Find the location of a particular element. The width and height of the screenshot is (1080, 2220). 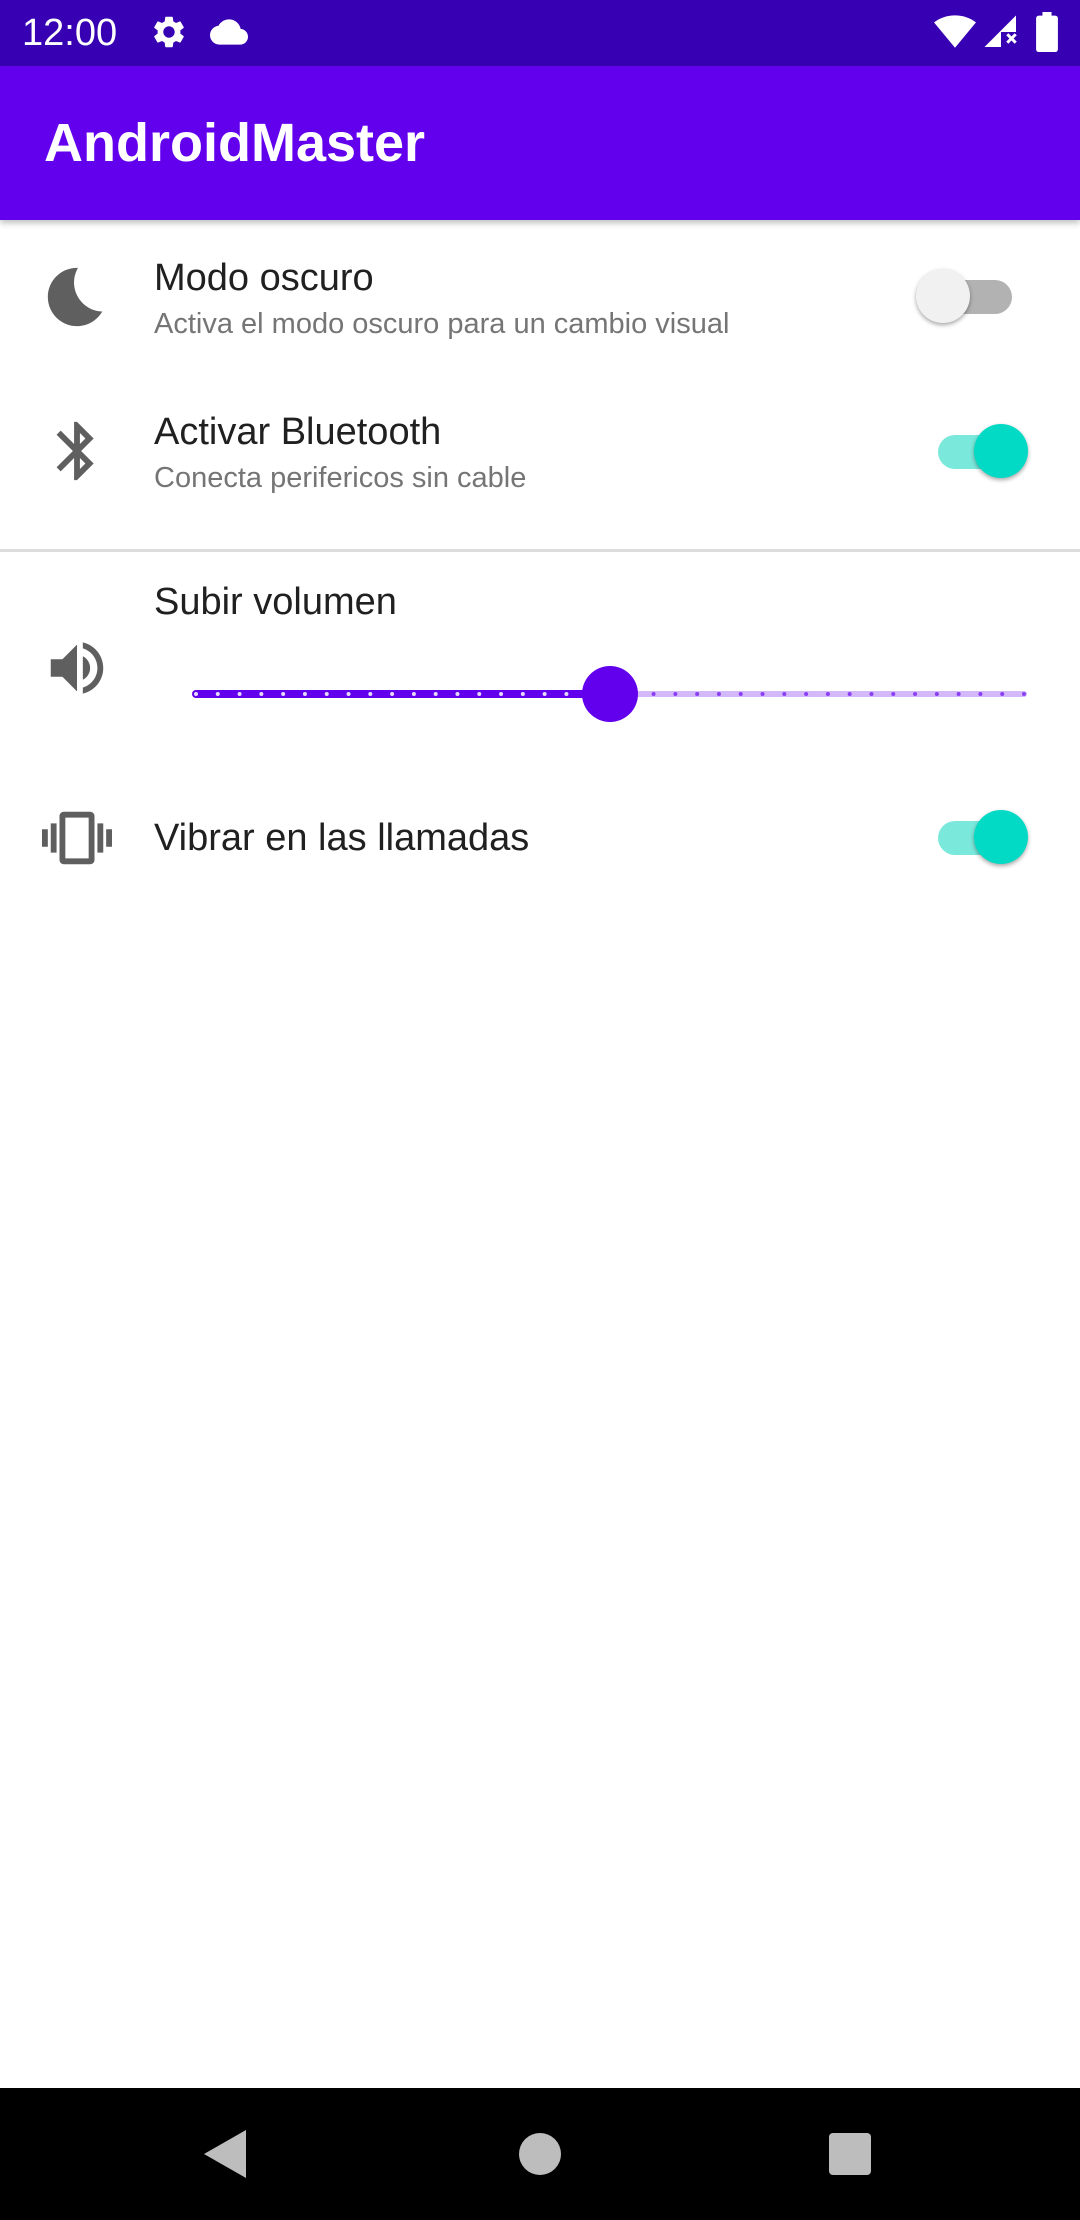

battery-icon is located at coordinates (1047, 34).